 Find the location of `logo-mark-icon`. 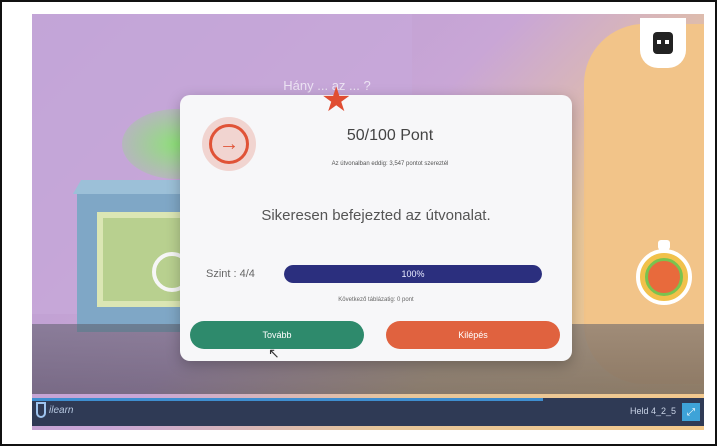

logo-mark-icon is located at coordinates (41, 410).